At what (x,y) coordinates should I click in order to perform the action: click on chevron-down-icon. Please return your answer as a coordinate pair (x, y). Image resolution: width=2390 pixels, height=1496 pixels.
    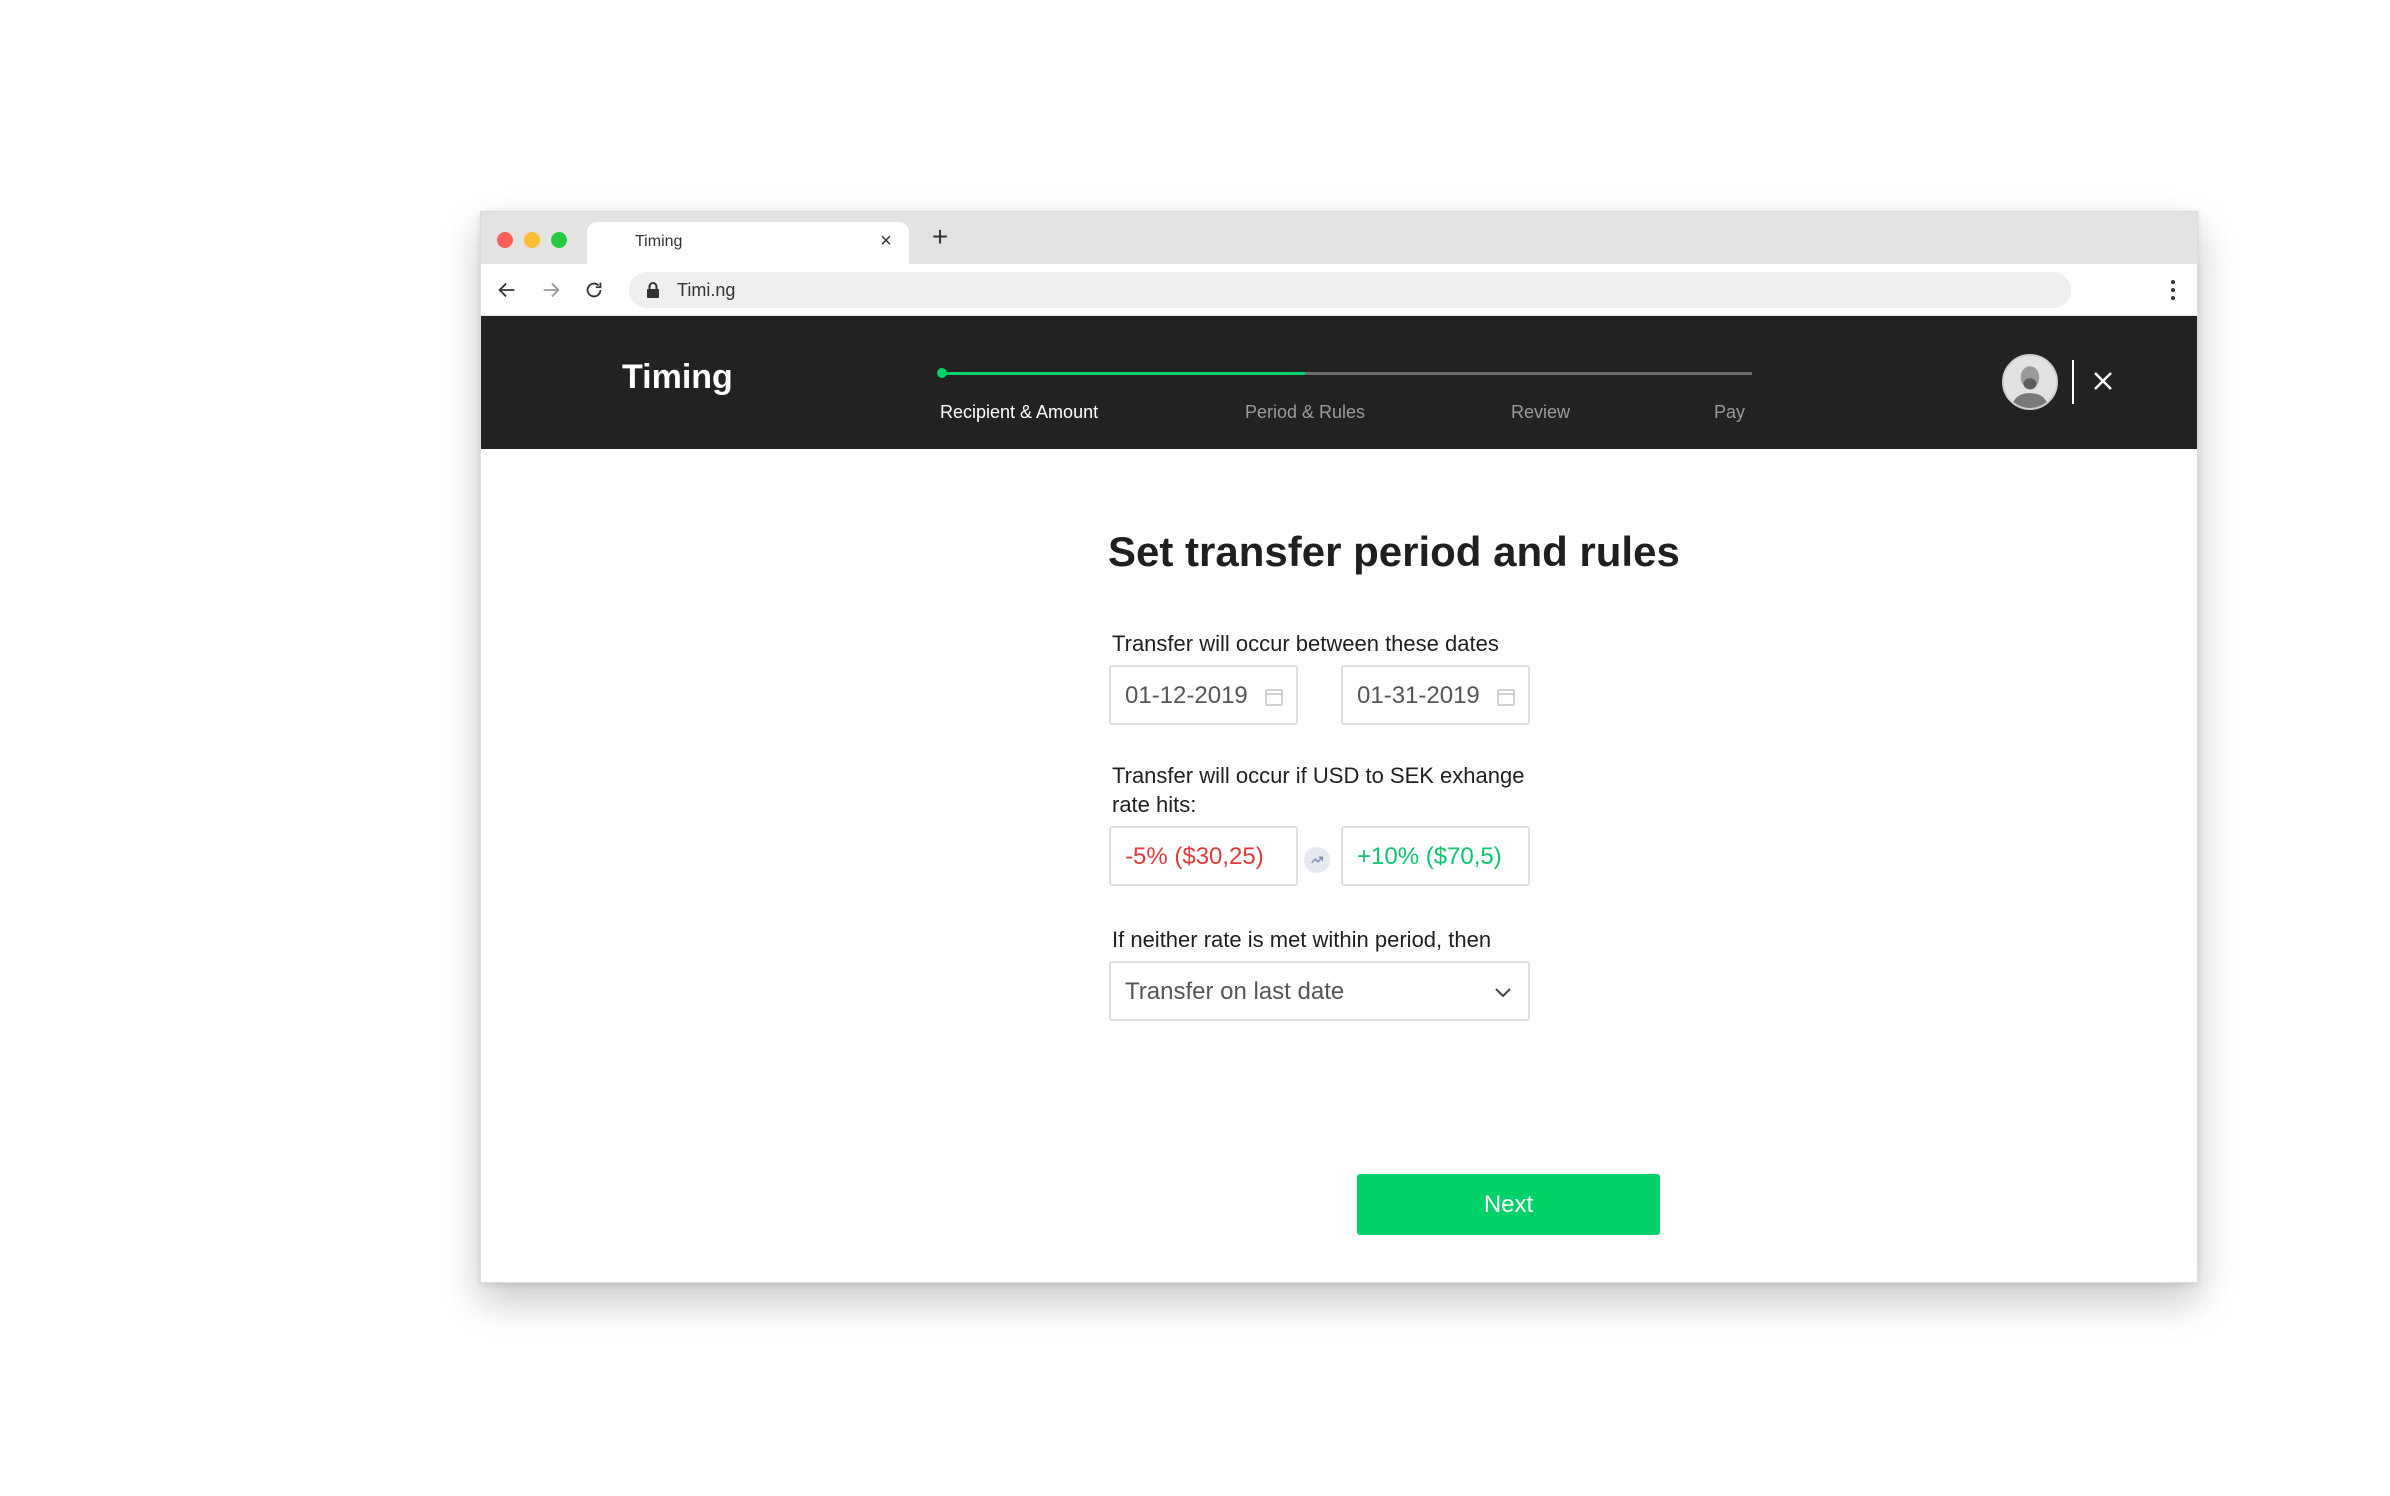
    Looking at the image, I should click on (1503, 993).